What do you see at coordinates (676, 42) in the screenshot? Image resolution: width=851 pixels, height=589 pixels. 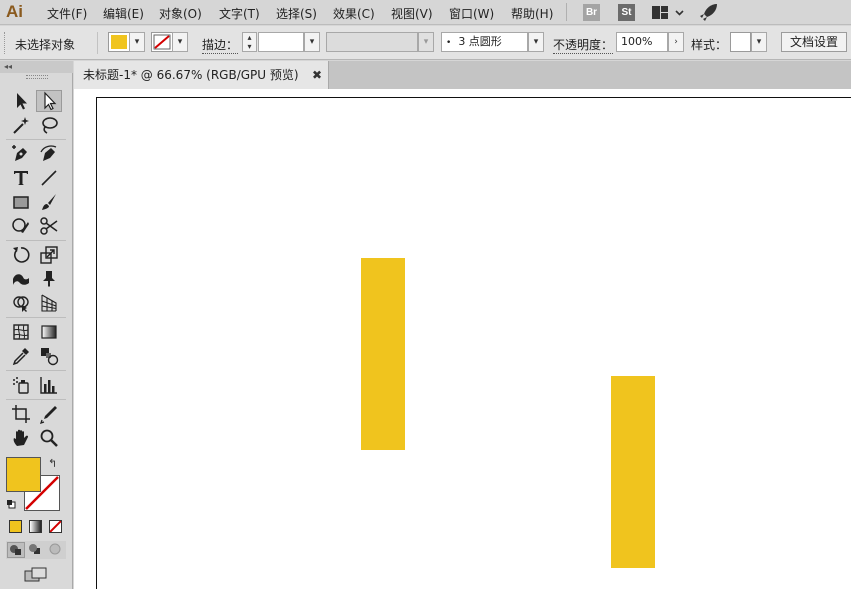 I see `opacity-dropdown: ›` at bounding box center [676, 42].